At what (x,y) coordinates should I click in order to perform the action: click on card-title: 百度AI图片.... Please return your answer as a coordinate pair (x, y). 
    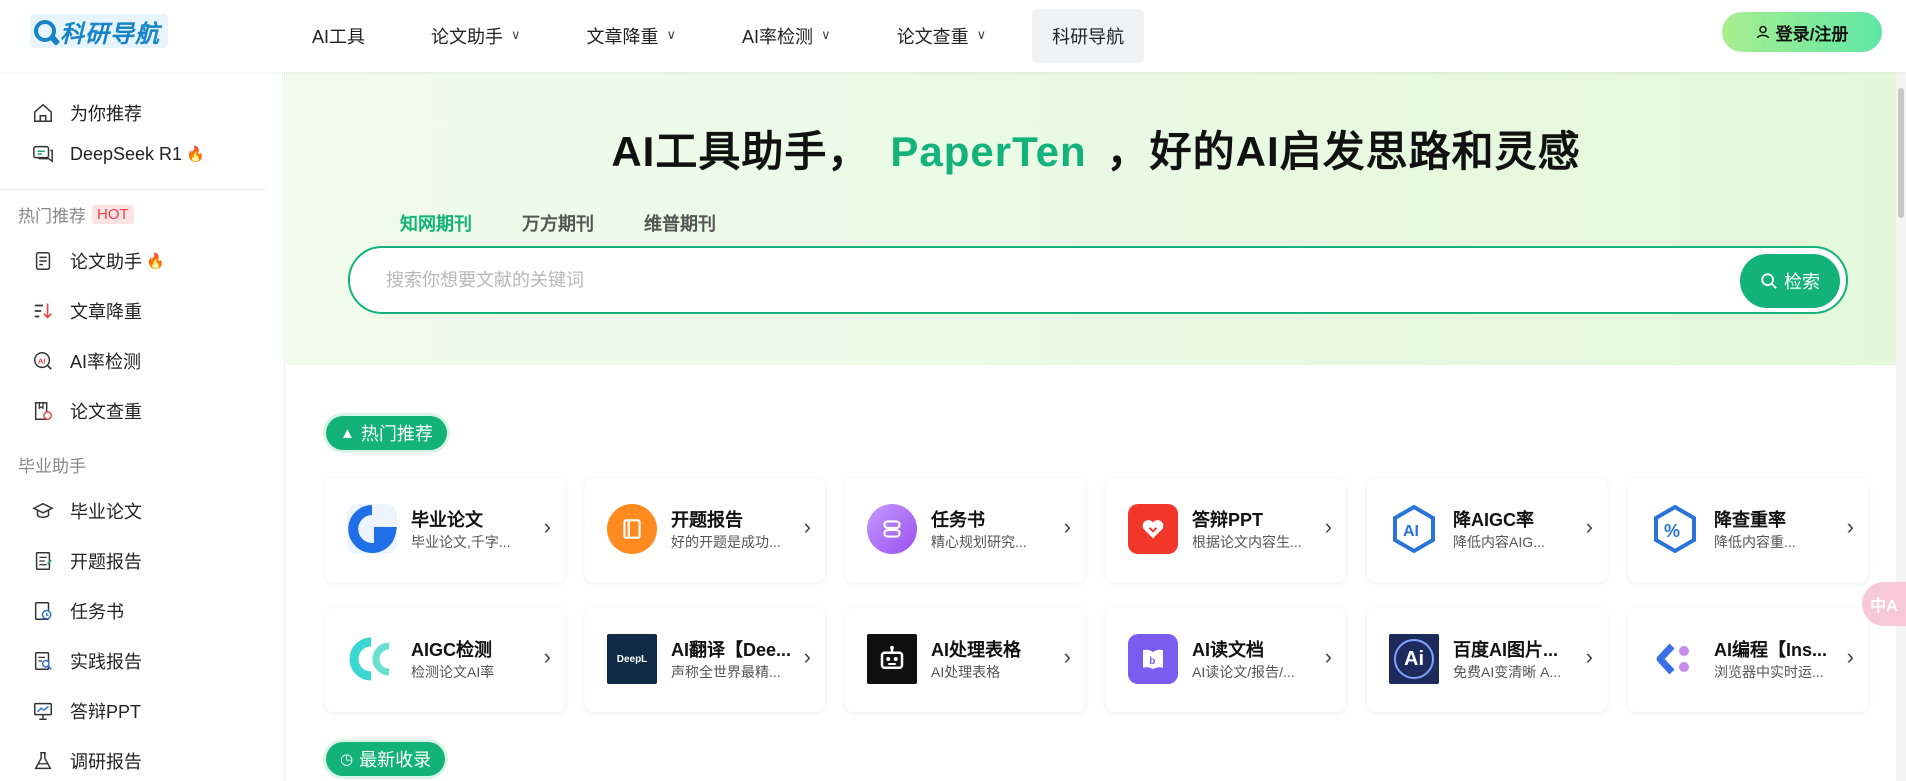
    Looking at the image, I should click on (1506, 650).